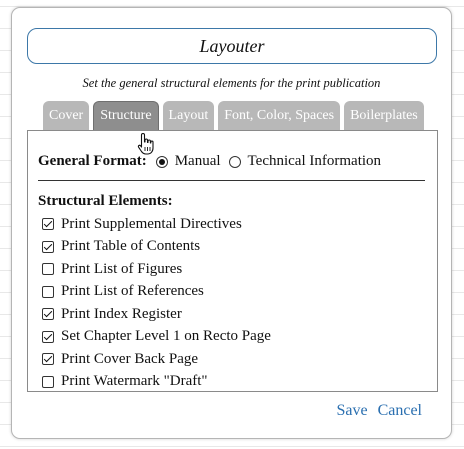 This screenshot has height=449, width=464. I want to click on cover-back-page-checkbox, so click(48, 359).